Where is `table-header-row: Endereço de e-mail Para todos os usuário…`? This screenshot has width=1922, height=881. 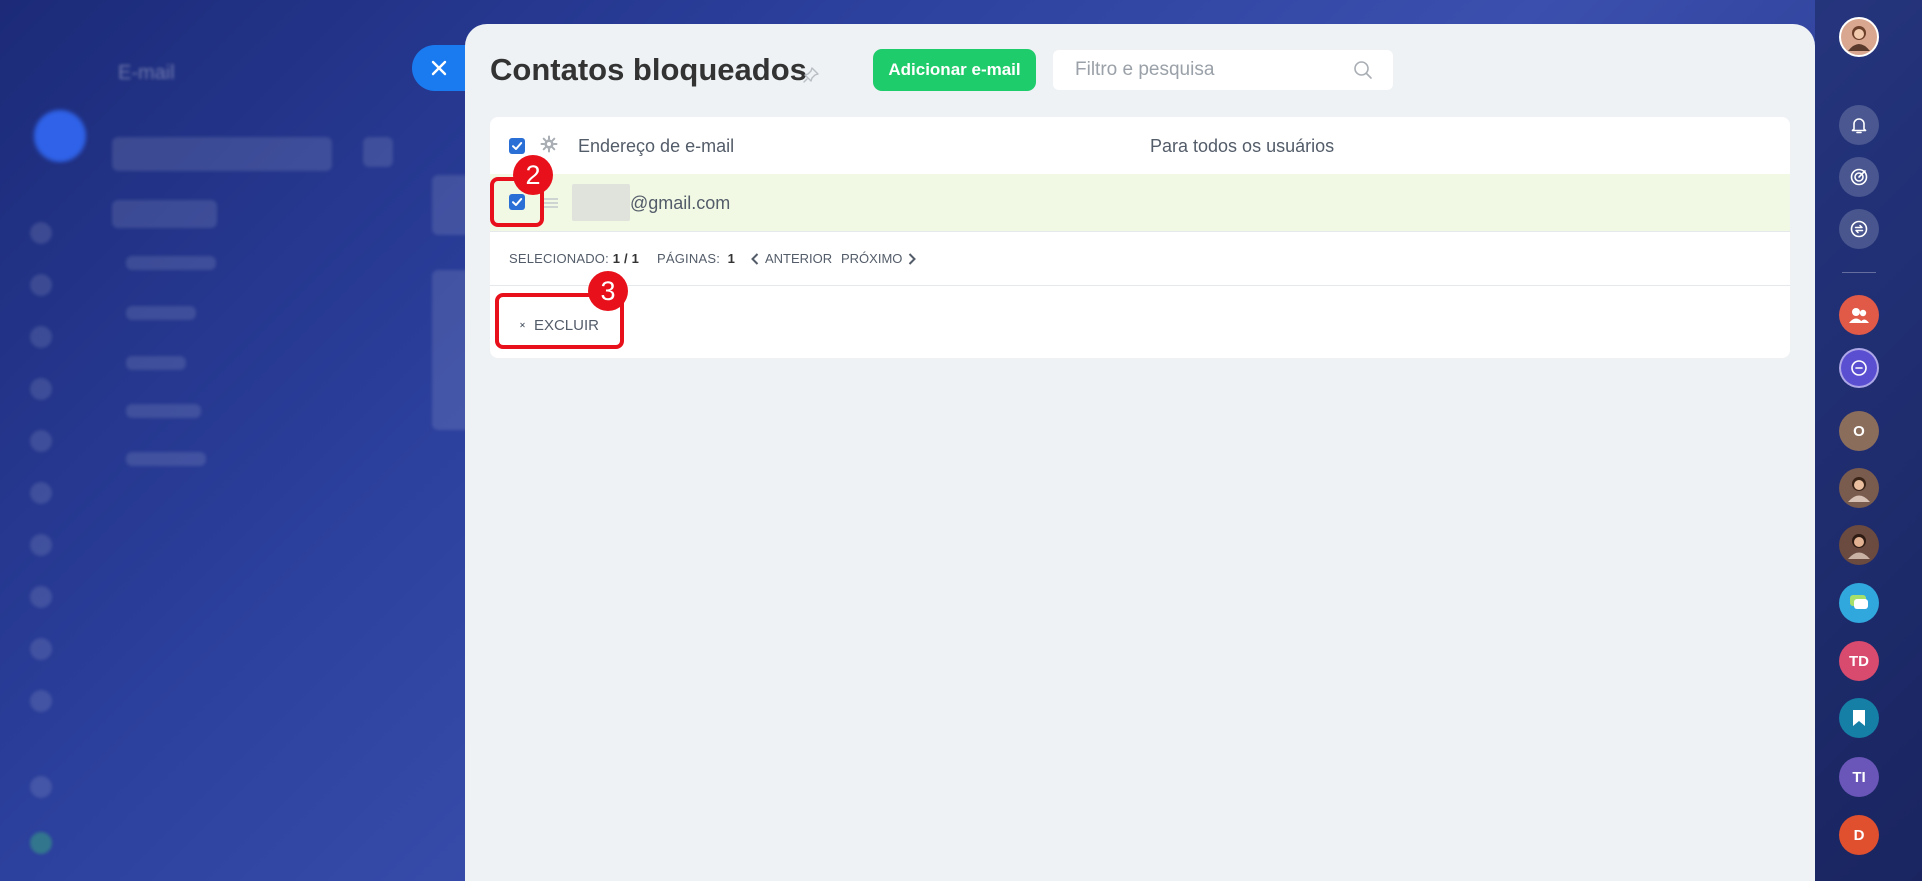
table-header-row: Endereço de e-mail Para todos os usuário… is located at coordinates (1140, 146).